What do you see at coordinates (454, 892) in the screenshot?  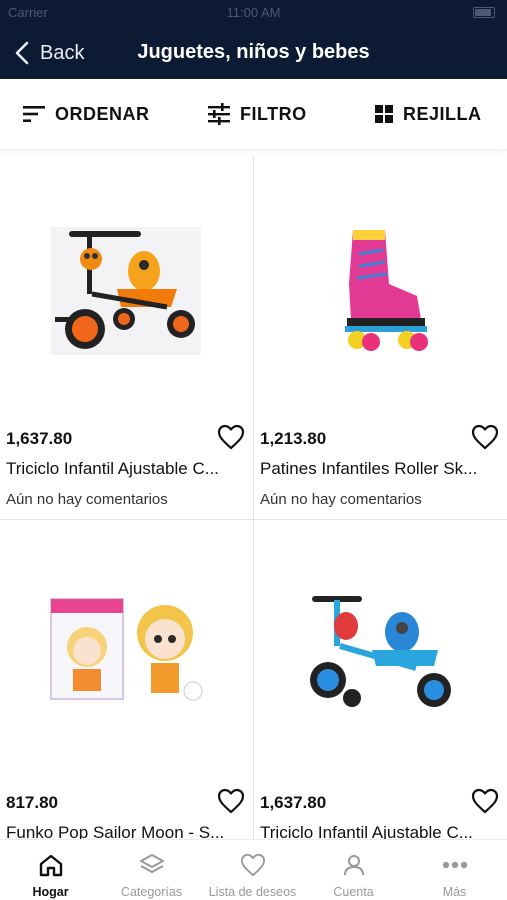 I see `tab-label: Más` at bounding box center [454, 892].